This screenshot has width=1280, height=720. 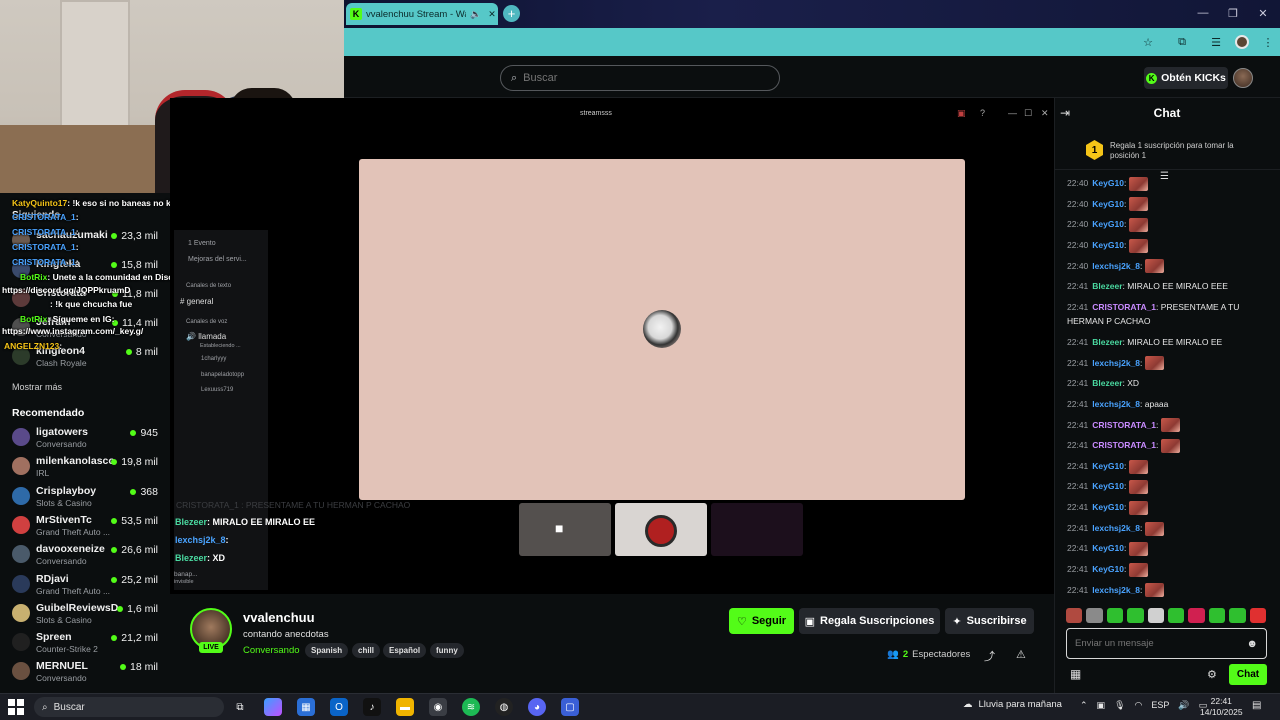 I want to click on app-icon: ▢, so click(x=570, y=707).